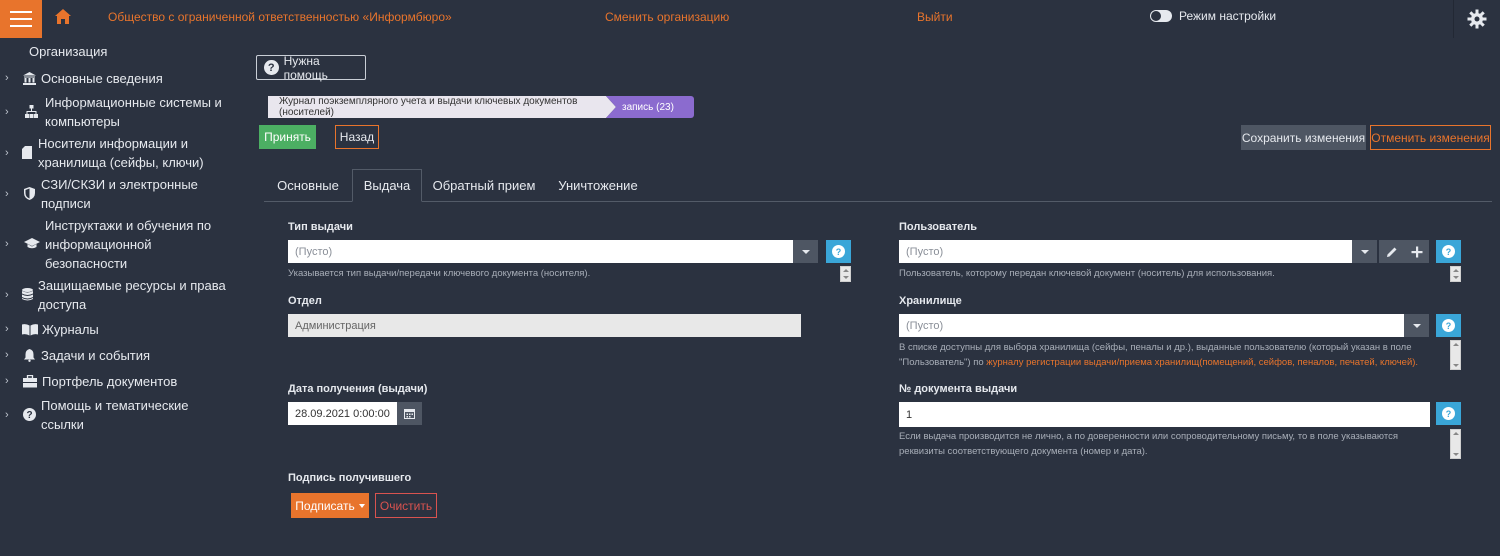 This screenshot has height=556, width=1500. Describe the element at coordinates (598, 185) in the screenshot. I see `tab-destruction: Уничтожение` at that location.